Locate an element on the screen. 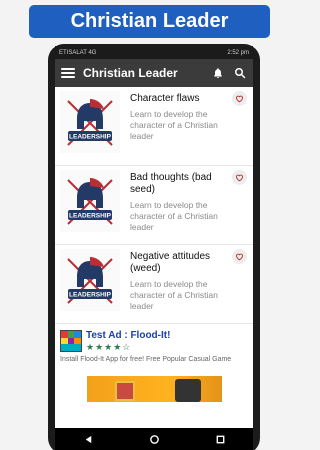  promo-title: Christian Leader is located at coordinates (149, 21).